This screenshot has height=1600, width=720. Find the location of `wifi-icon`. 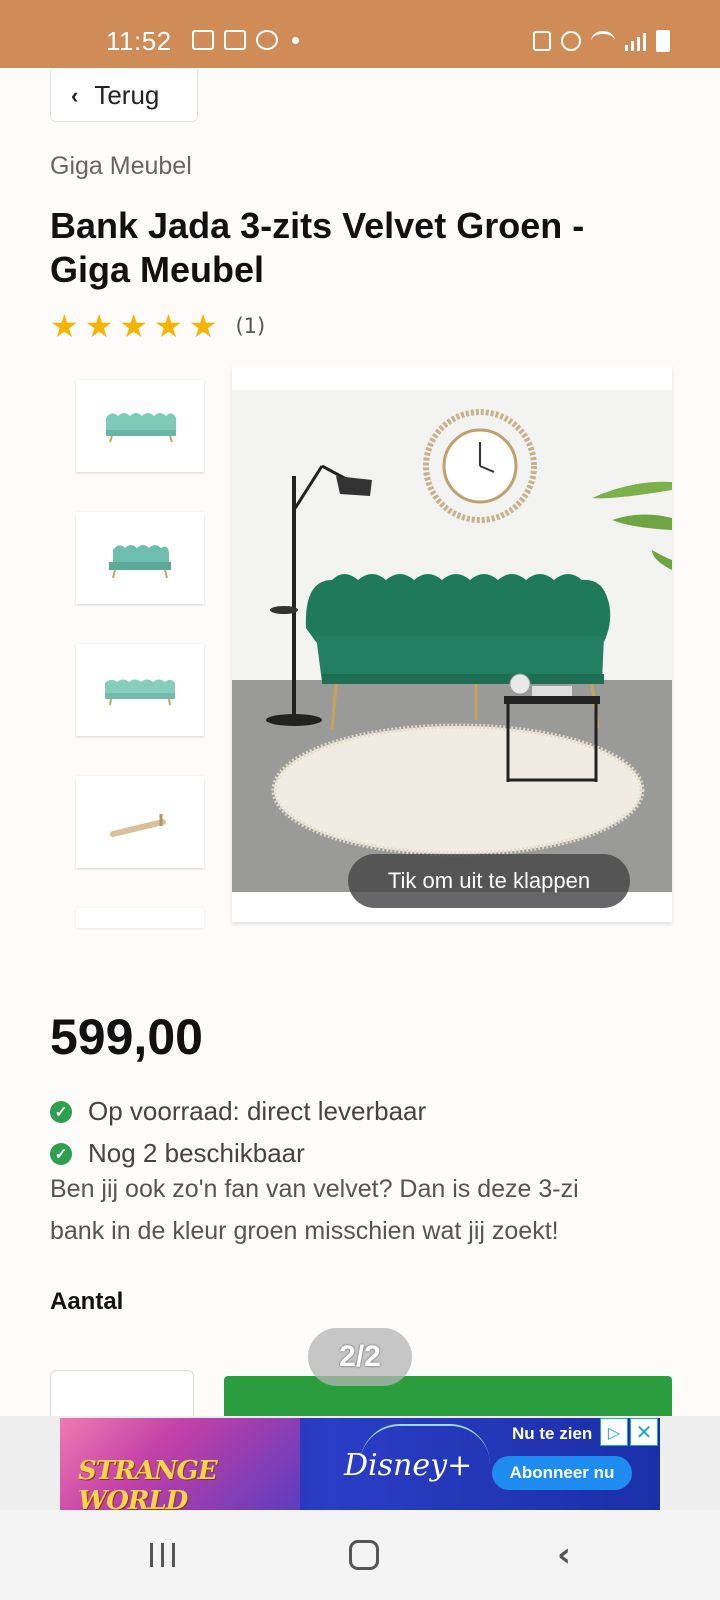

wifi-icon is located at coordinates (603, 41).